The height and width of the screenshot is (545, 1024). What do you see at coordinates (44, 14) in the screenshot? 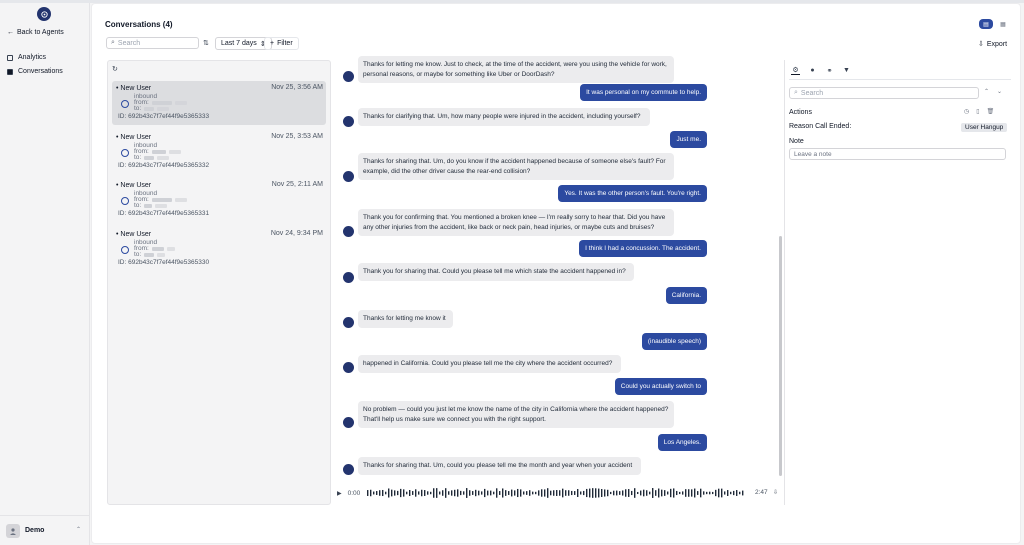
I see `brand-logo` at bounding box center [44, 14].